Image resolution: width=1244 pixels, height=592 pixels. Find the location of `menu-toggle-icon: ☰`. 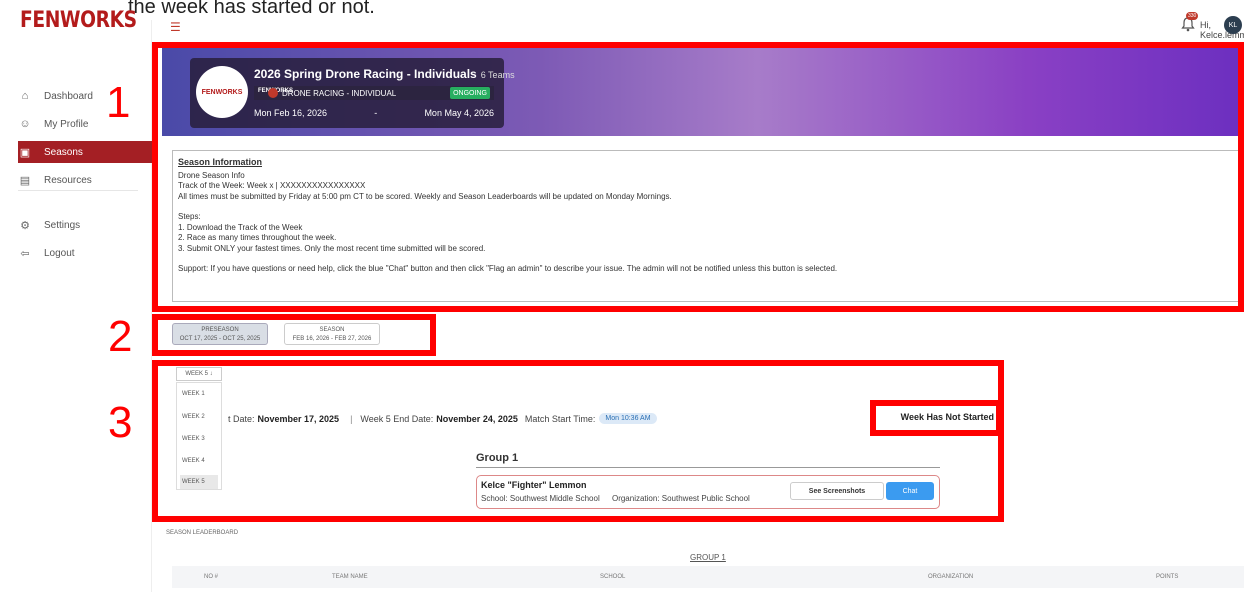

menu-toggle-icon: ☰ is located at coordinates (175, 27).